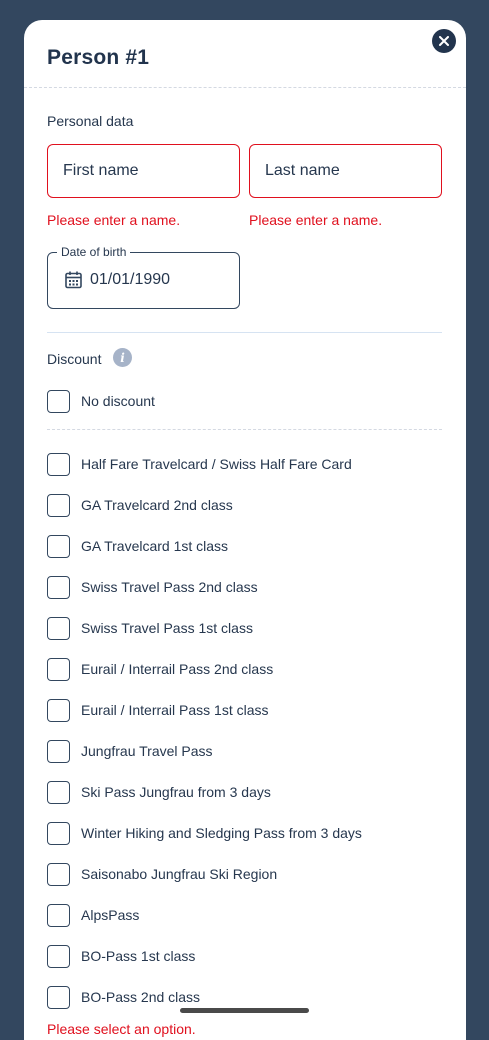 Image resolution: width=489 pixels, height=1040 pixels. Describe the element at coordinates (110, 915) in the screenshot. I see `discount-option-label: AlpsPass` at that location.